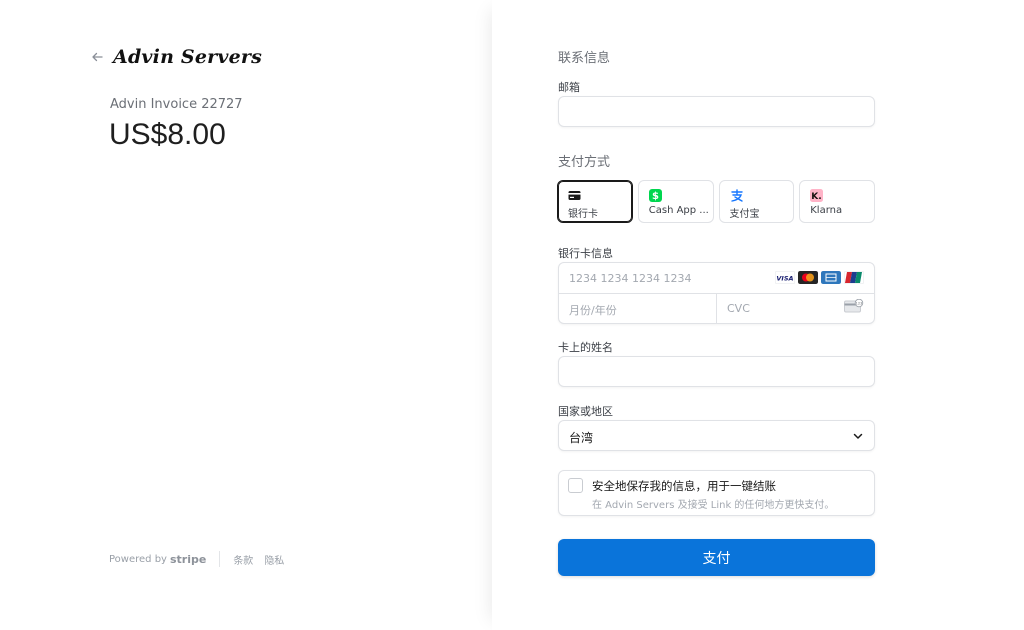 Image resolution: width=1024 pixels, height=630 pixels. What do you see at coordinates (187, 57) in the screenshot?
I see `merchant-name: Advin Servers` at bounding box center [187, 57].